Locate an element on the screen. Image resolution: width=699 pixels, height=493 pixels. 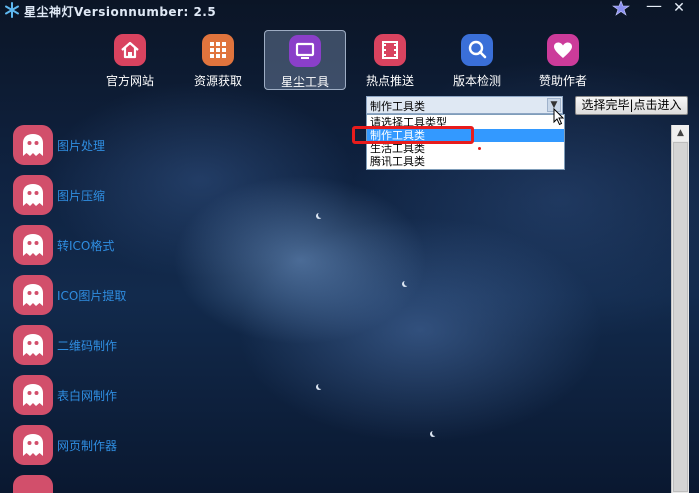
tool-item: ICO图片提取 is located at coordinates (93, 295).